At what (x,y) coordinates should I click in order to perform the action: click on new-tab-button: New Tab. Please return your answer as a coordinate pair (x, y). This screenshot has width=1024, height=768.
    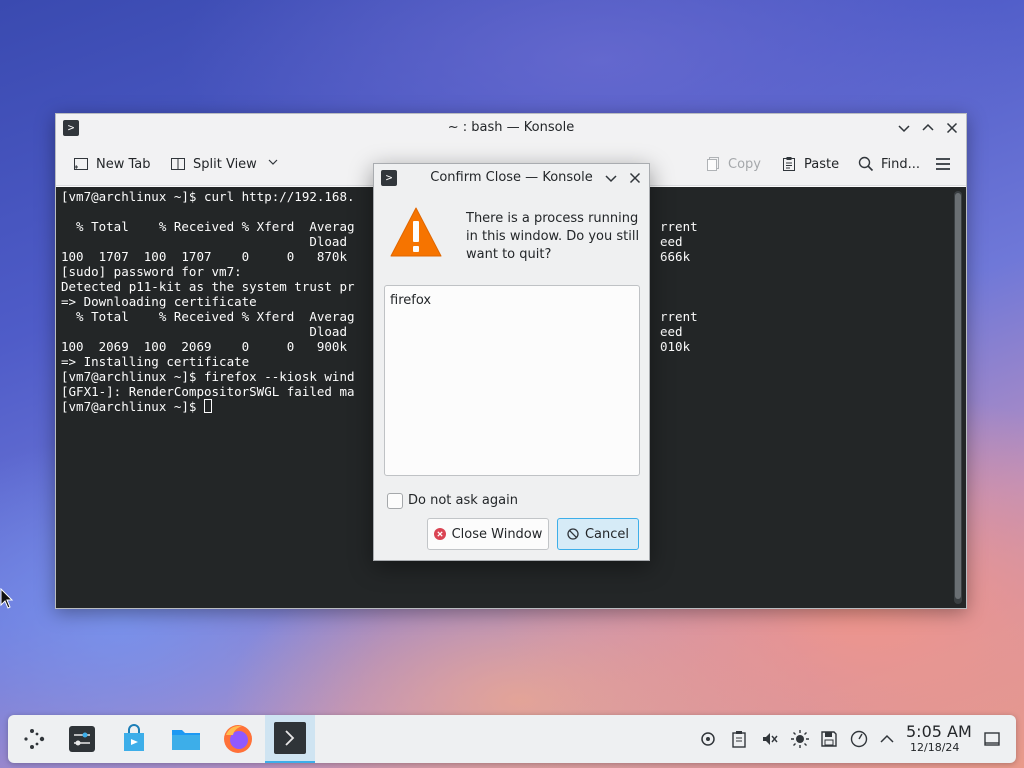
    Looking at the image, I should click on (111, 164).